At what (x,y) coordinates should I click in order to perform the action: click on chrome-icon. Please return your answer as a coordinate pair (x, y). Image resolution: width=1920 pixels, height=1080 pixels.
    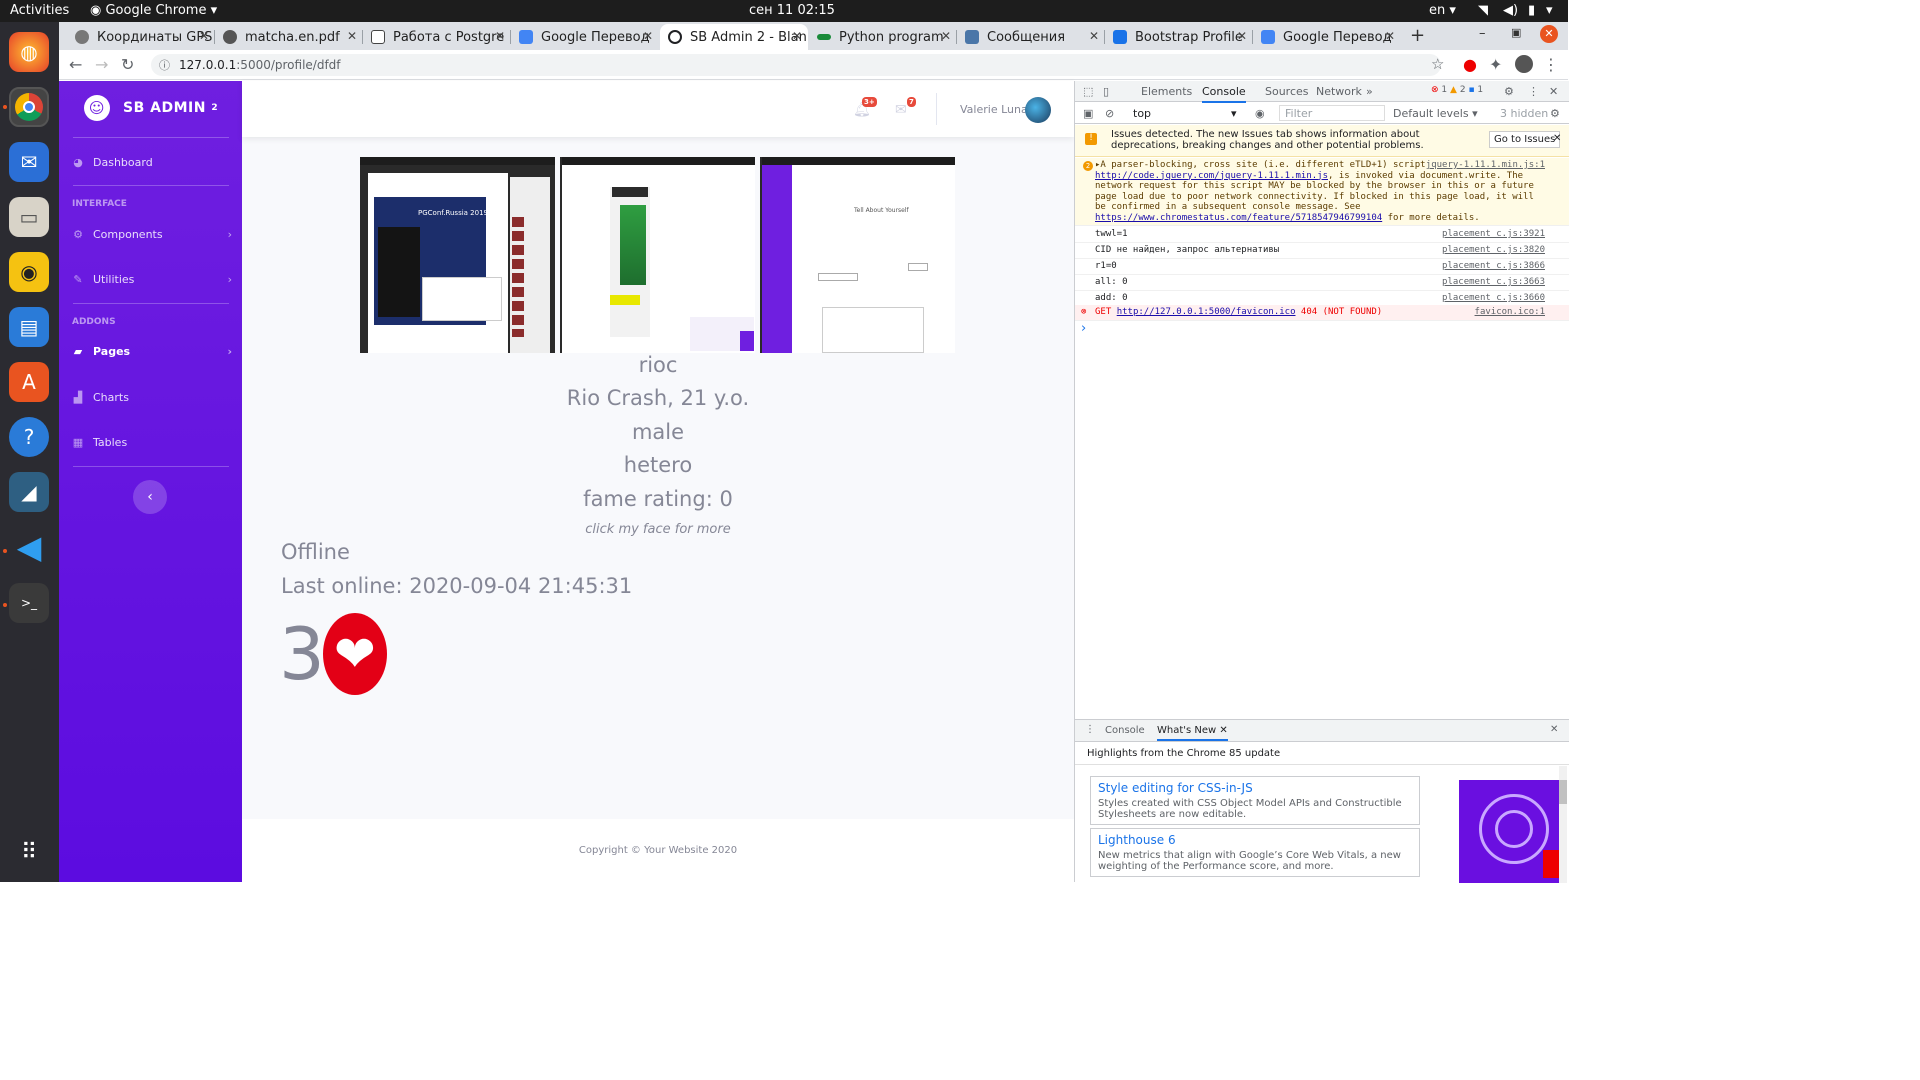
    Looking at the image, I should click on (29, 107).